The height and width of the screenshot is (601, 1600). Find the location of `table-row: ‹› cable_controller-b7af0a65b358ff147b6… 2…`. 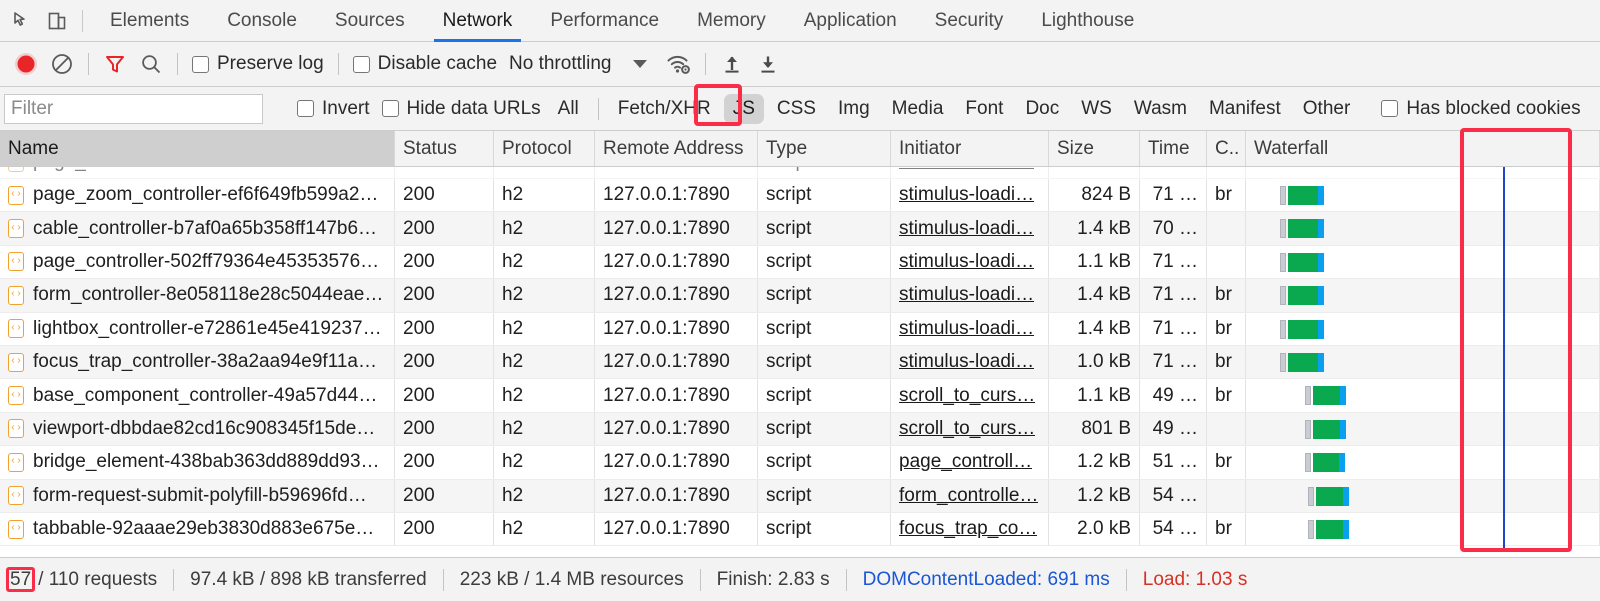

table-row: ‹› cable_controller-b7af0a65b358ff147b6… 2… is located at coordinates (800, 229).